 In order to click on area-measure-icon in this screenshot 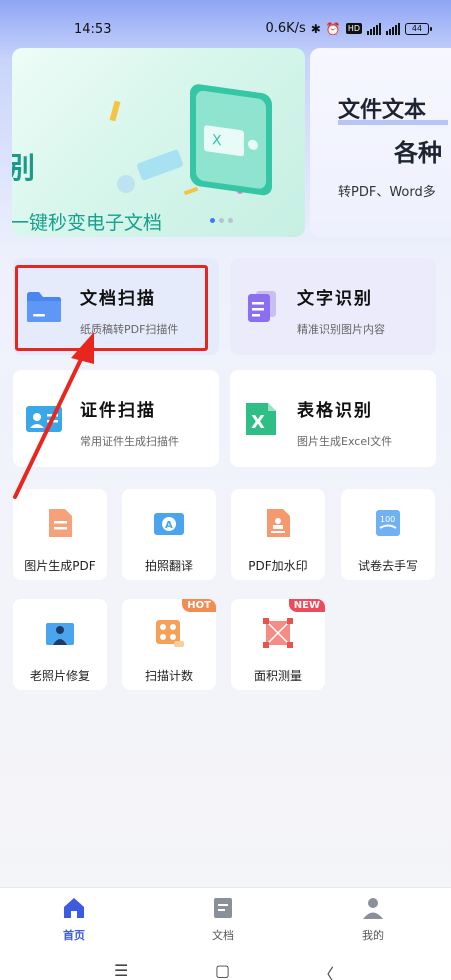, I will do `click(278, 633)`.